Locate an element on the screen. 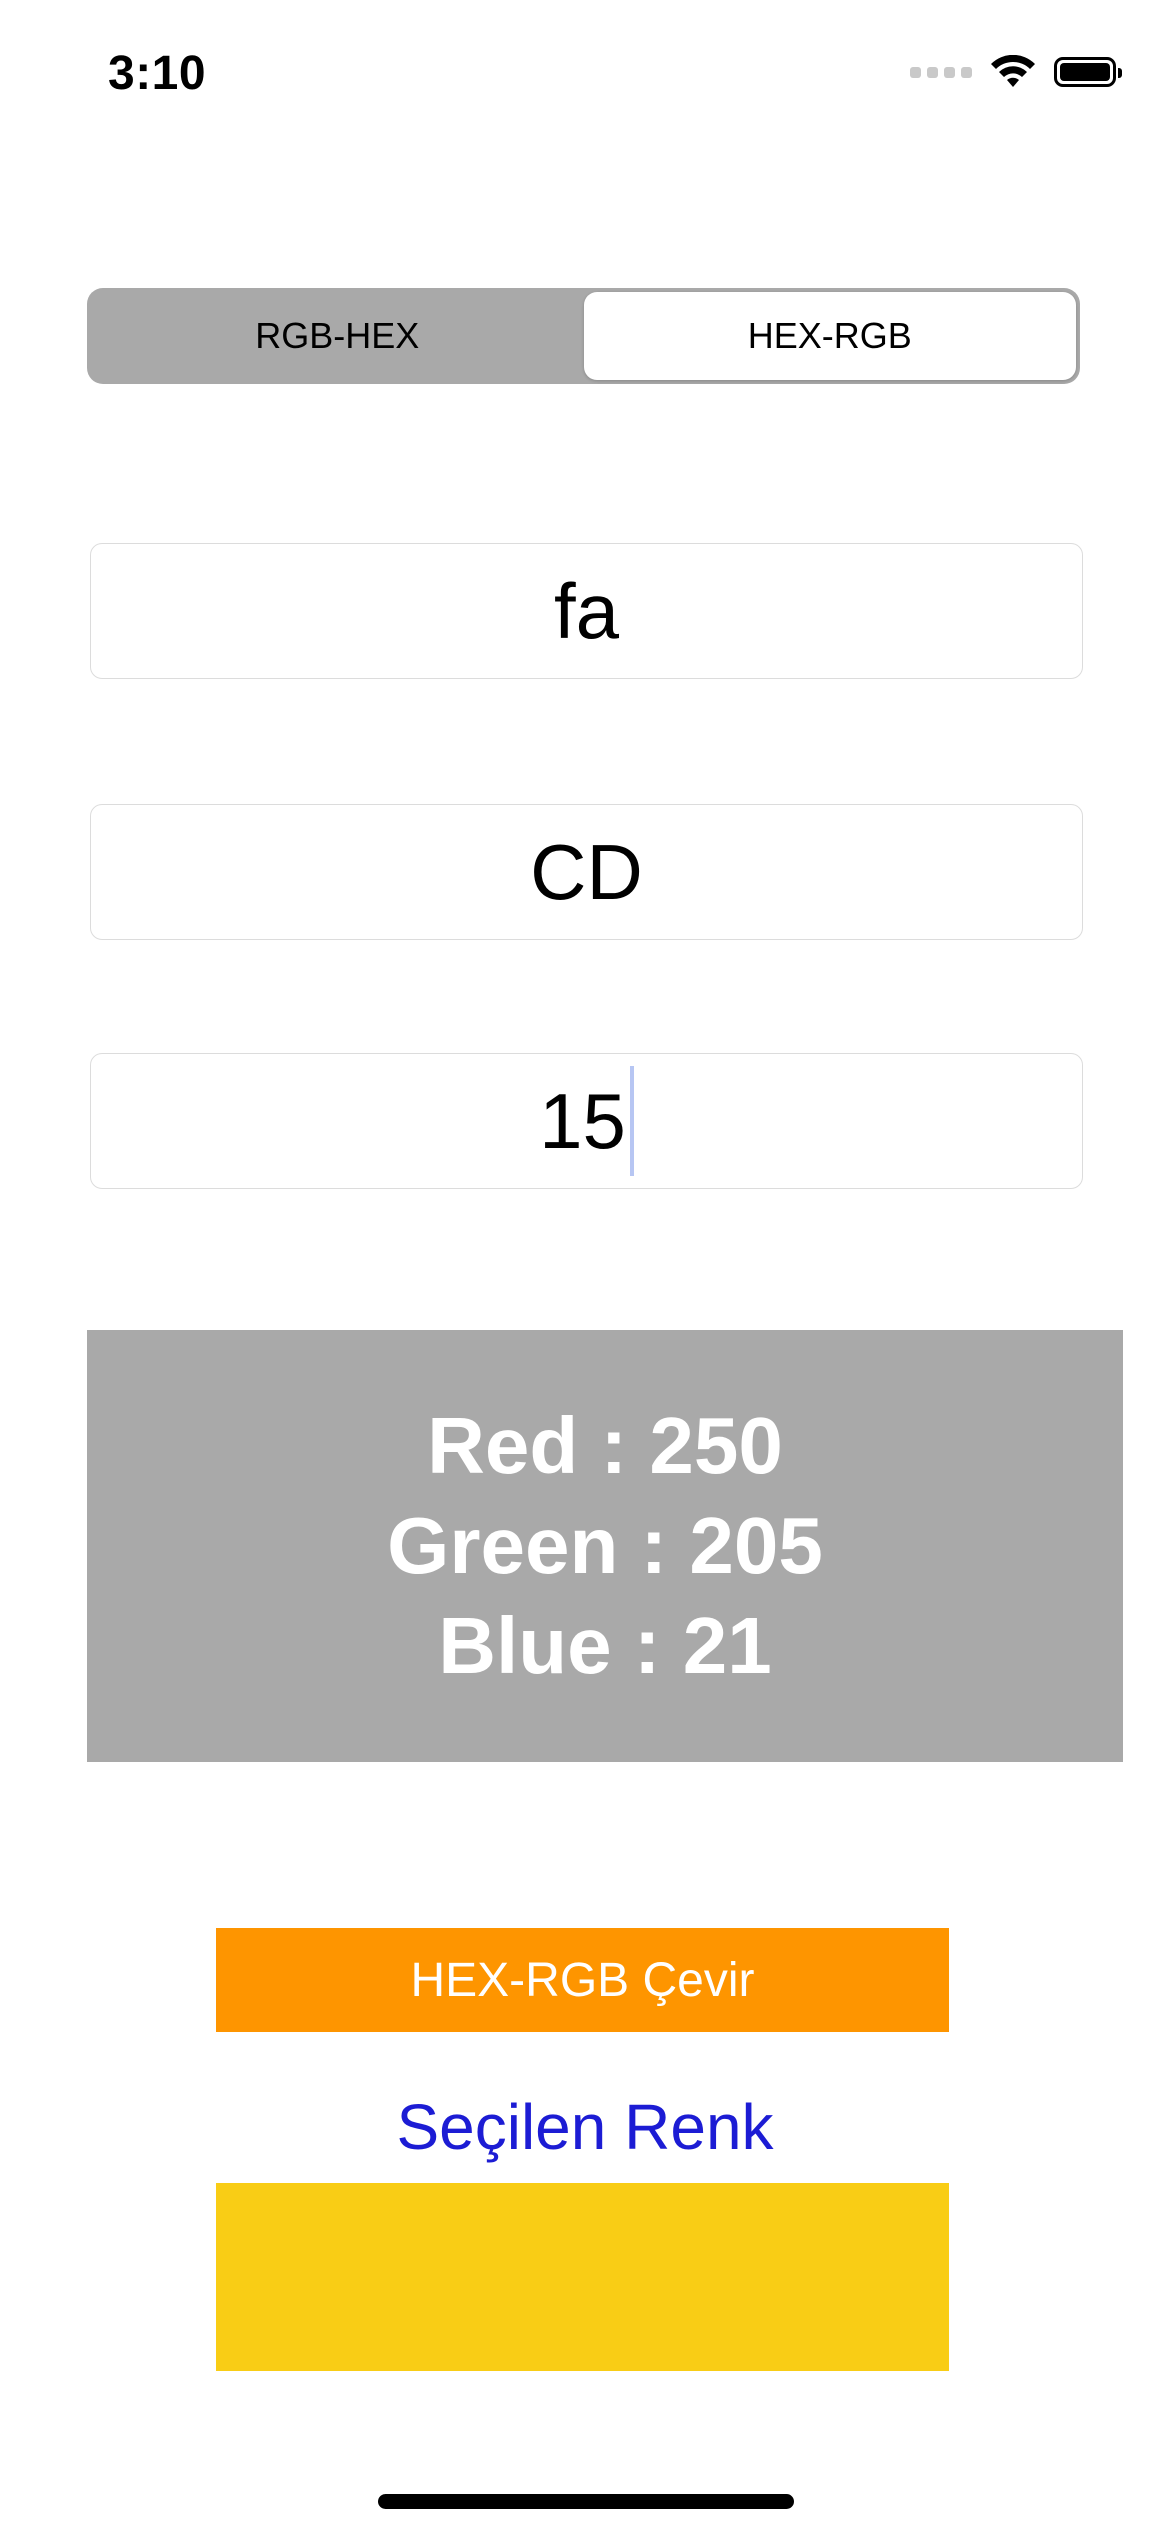  green-hex-value: CD is located at coordinates (586, 871).